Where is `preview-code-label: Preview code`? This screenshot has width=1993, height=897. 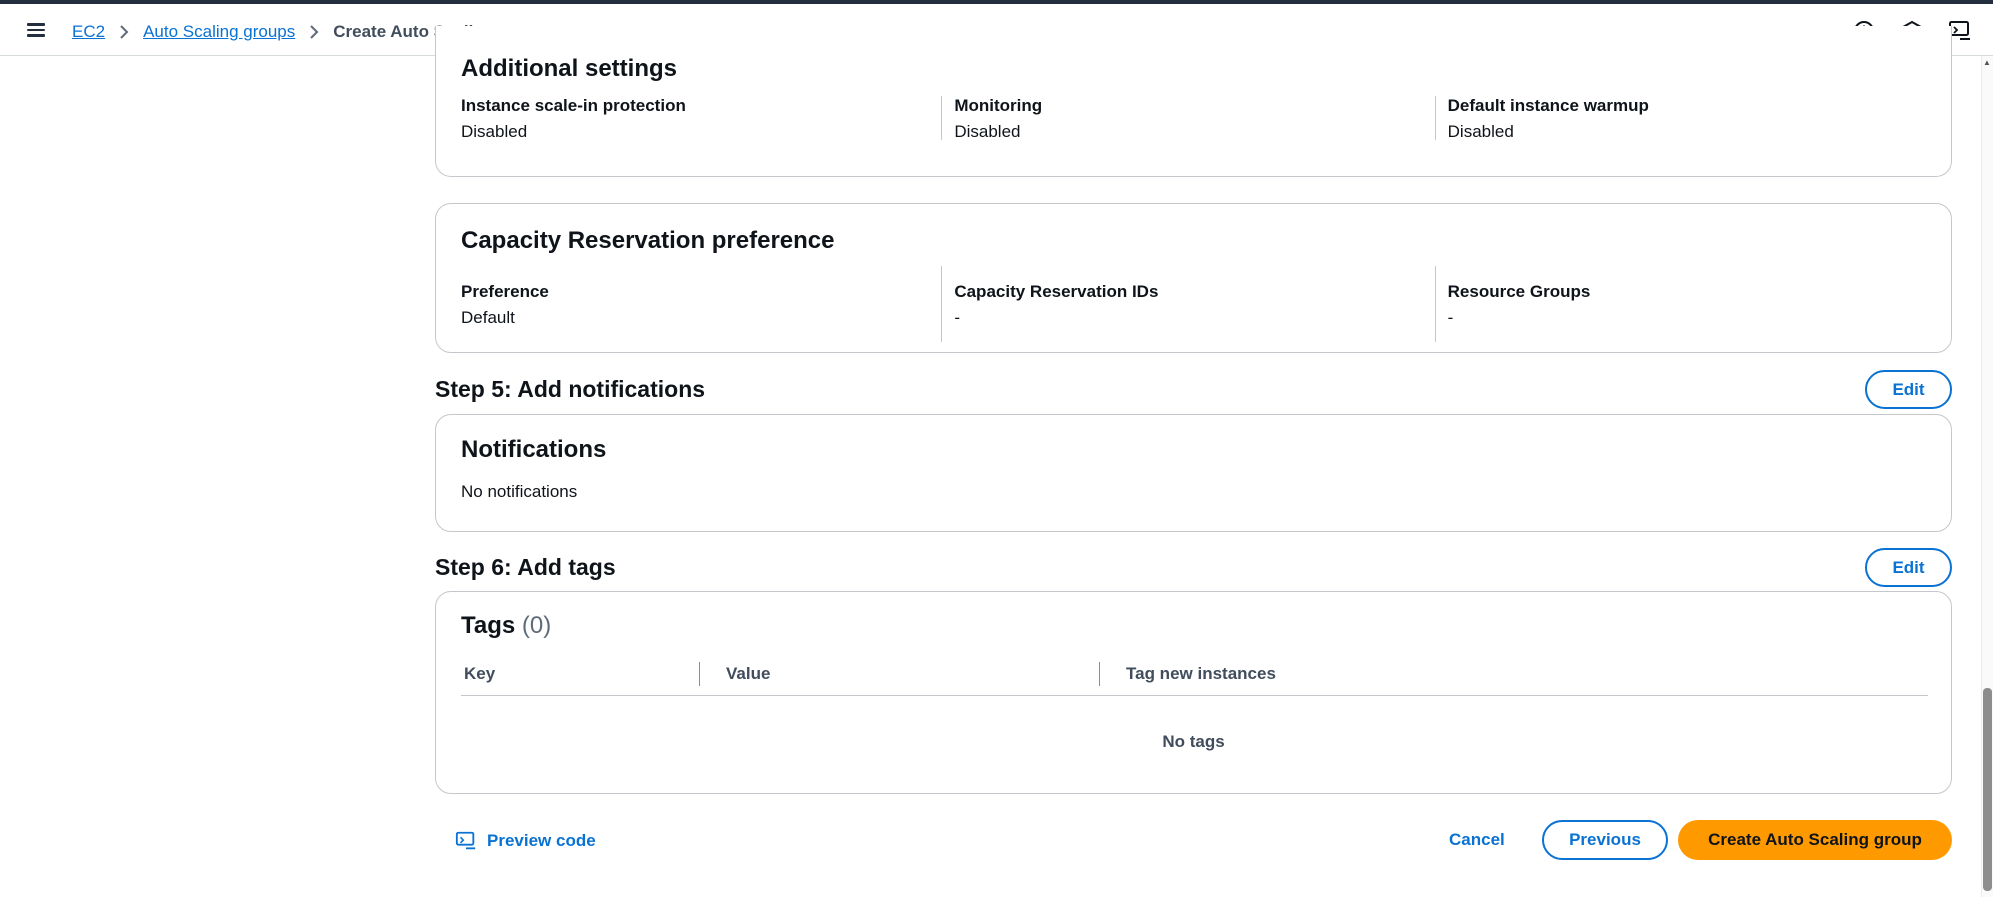 preview-code-label: Preview code is located at coordinates (541, 840).